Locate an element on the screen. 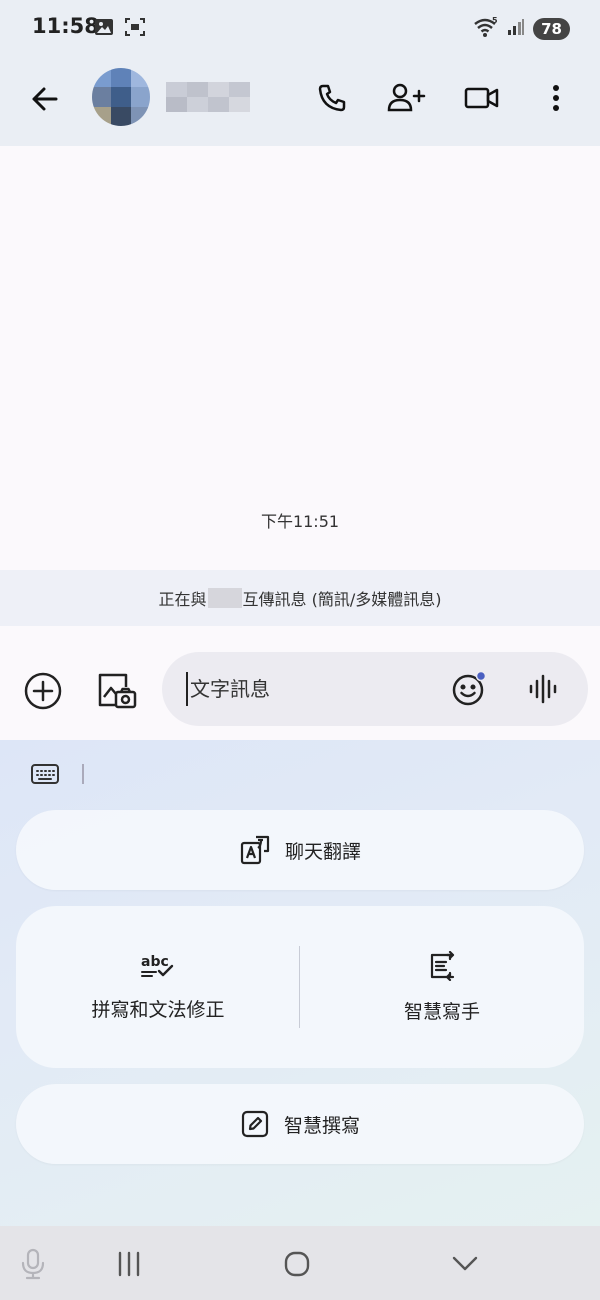 The width and height of the screenshot is (600, 1300). emoji-button is located at coordinates (469, 689).